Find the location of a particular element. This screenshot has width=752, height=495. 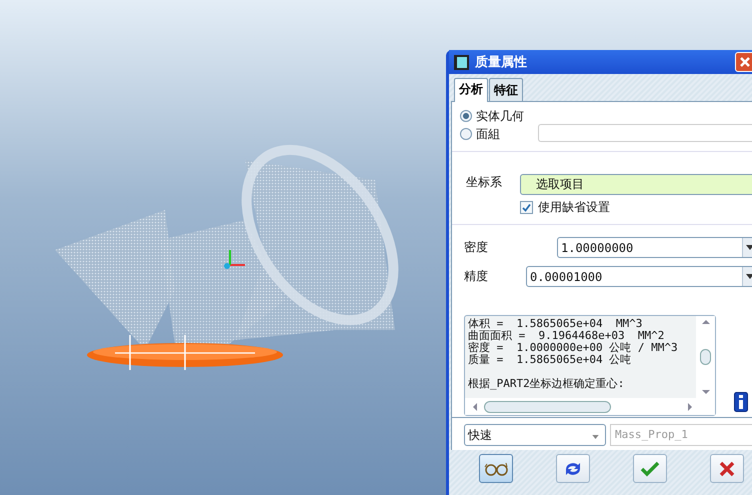

preview-button is located at coordinates (496, 468).